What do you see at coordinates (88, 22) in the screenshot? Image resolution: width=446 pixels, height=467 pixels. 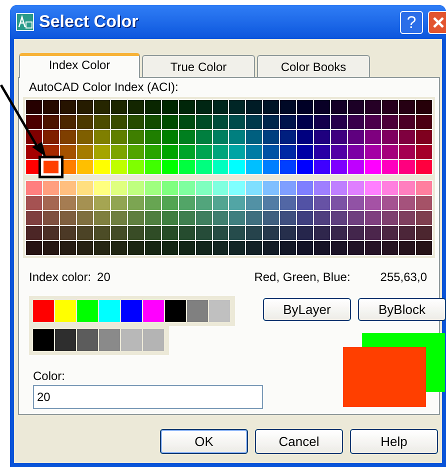 I see `window-title: Select Color` at bounding box center [88, 22].